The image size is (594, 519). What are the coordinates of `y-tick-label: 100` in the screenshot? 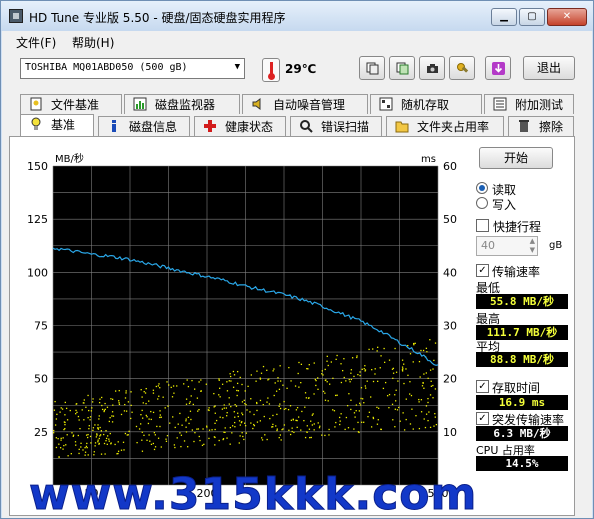 It's located at (37, 272).